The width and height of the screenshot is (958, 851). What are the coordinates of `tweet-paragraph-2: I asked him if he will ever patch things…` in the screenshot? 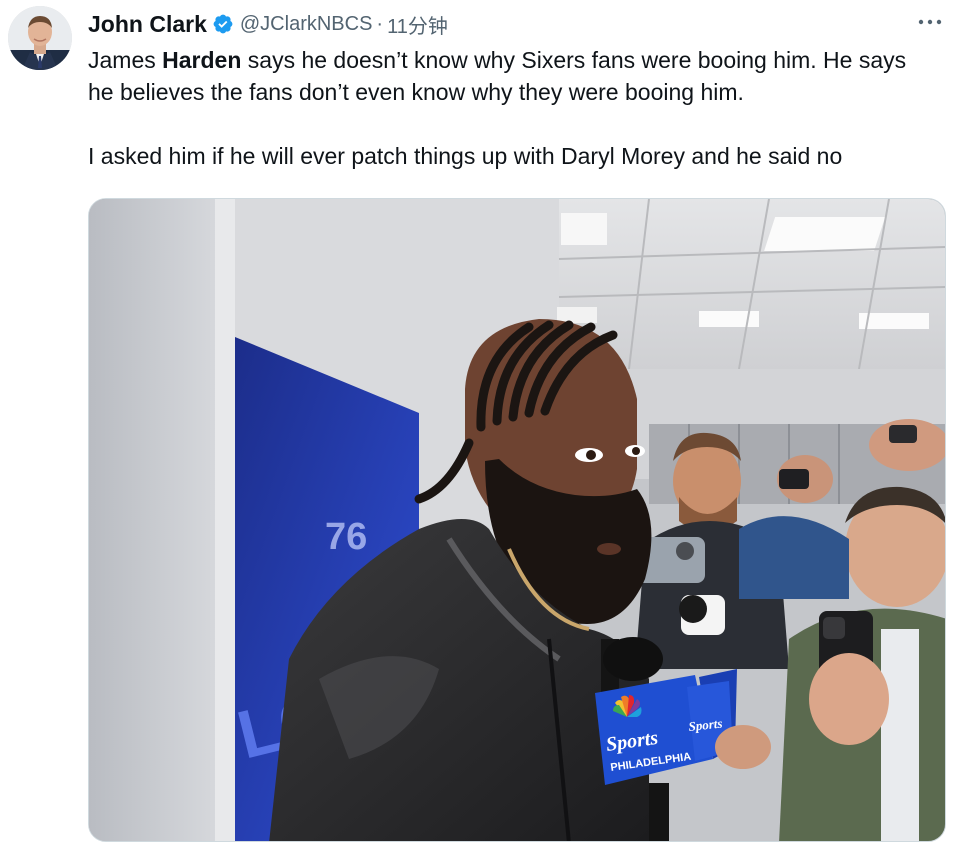 It's located at (465, 156).